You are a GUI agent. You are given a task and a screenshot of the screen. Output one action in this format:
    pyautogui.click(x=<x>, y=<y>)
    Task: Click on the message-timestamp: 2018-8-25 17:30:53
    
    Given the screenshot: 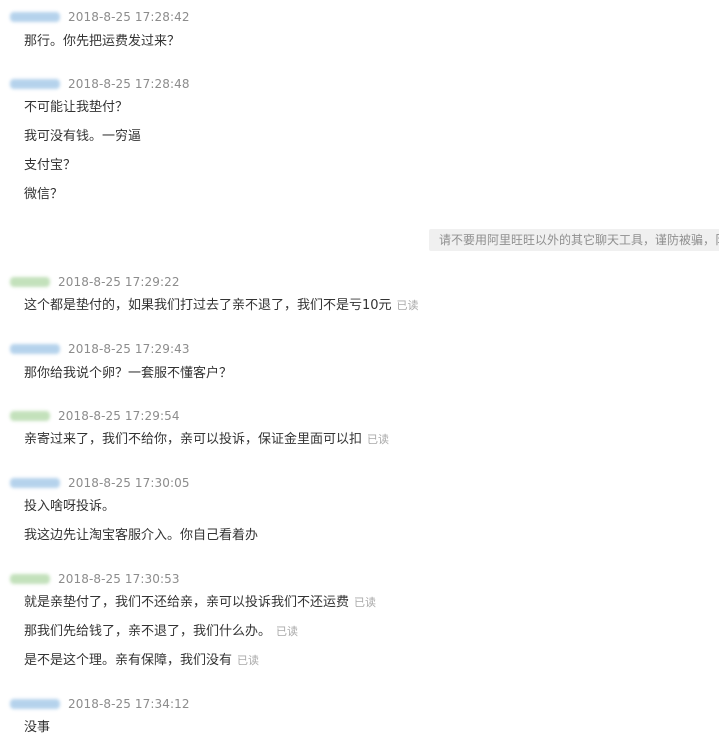 What is the action you would take?
    pyautogui.click(x=119, y=579)
    